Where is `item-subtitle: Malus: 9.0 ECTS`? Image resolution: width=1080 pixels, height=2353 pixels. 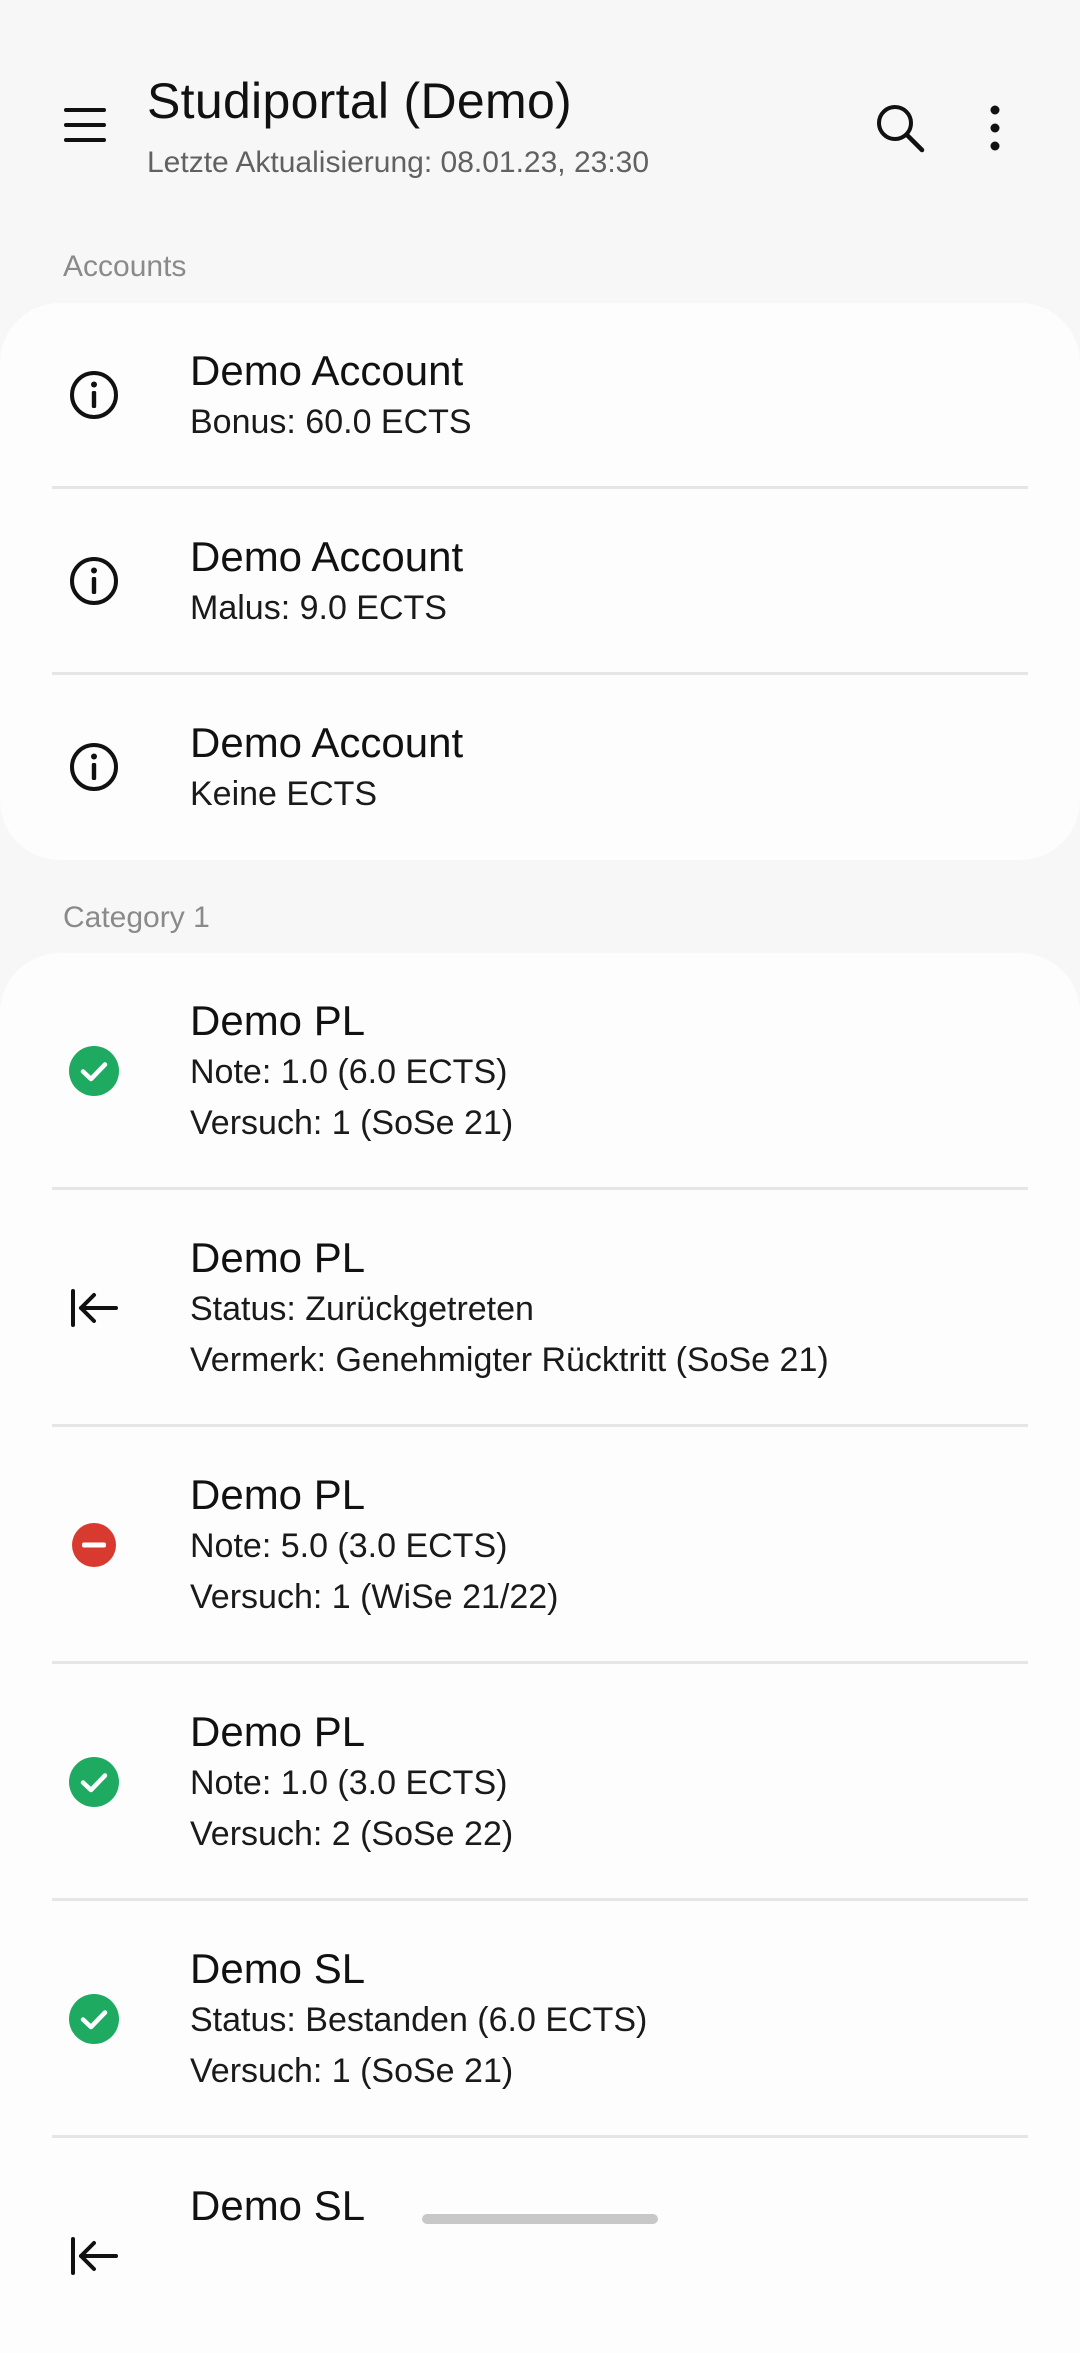 item-subtitle: Malus: 9.0 ECTS is located at coordinates (318, 608).